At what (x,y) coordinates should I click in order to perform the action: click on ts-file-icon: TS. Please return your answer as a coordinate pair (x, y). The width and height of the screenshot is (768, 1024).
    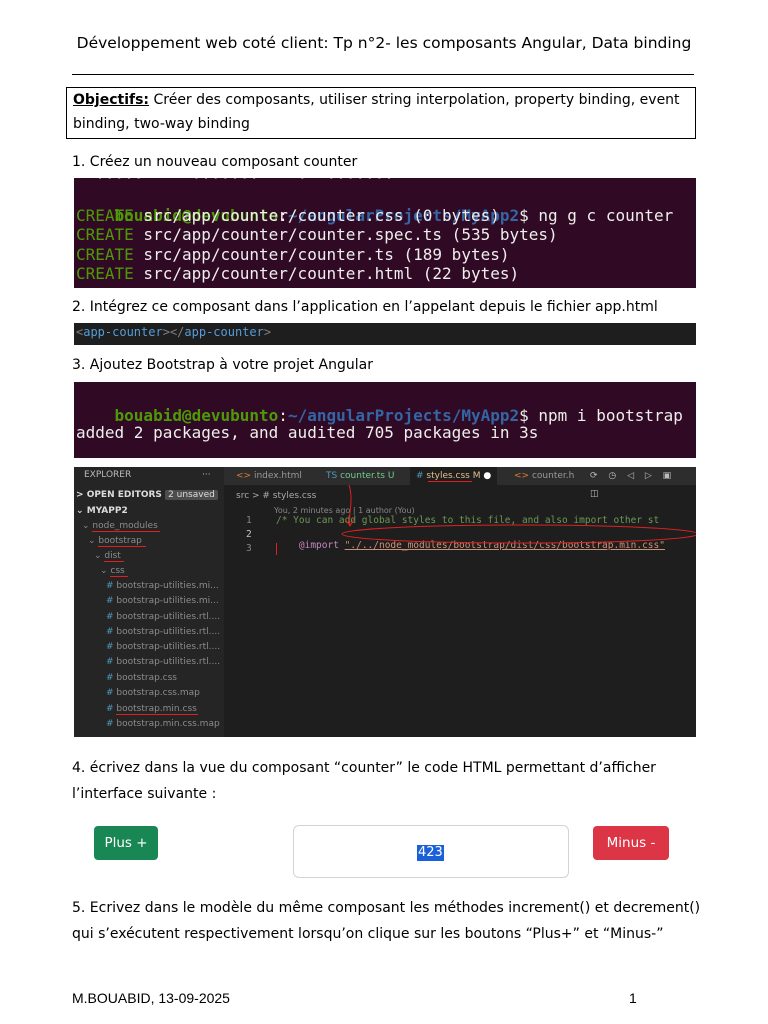
    Looking at the image, I should click on (333, 476).